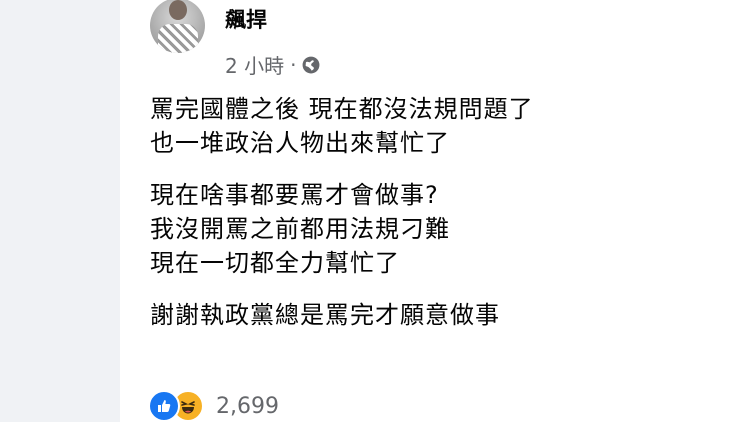 This screenshot has height=422, width=750. Describe the element at coordinates (300, 143) in the screenshot. I see `post-line: 也一堆政治人物出來幫忙了` at that location.